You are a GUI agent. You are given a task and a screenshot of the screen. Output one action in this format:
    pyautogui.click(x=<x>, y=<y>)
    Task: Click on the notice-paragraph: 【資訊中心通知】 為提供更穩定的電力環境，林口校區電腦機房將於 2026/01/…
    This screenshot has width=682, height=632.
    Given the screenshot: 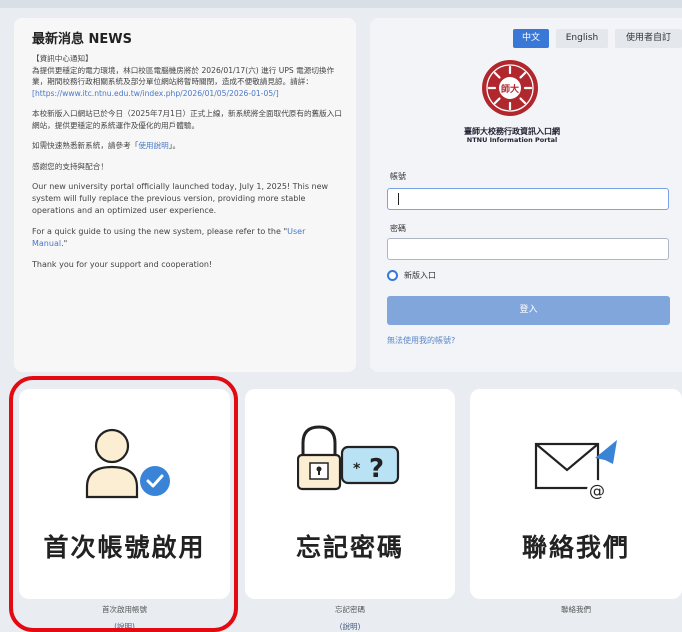 What is the action you would take?
    pyautogui.click(x=187, y=76)
    